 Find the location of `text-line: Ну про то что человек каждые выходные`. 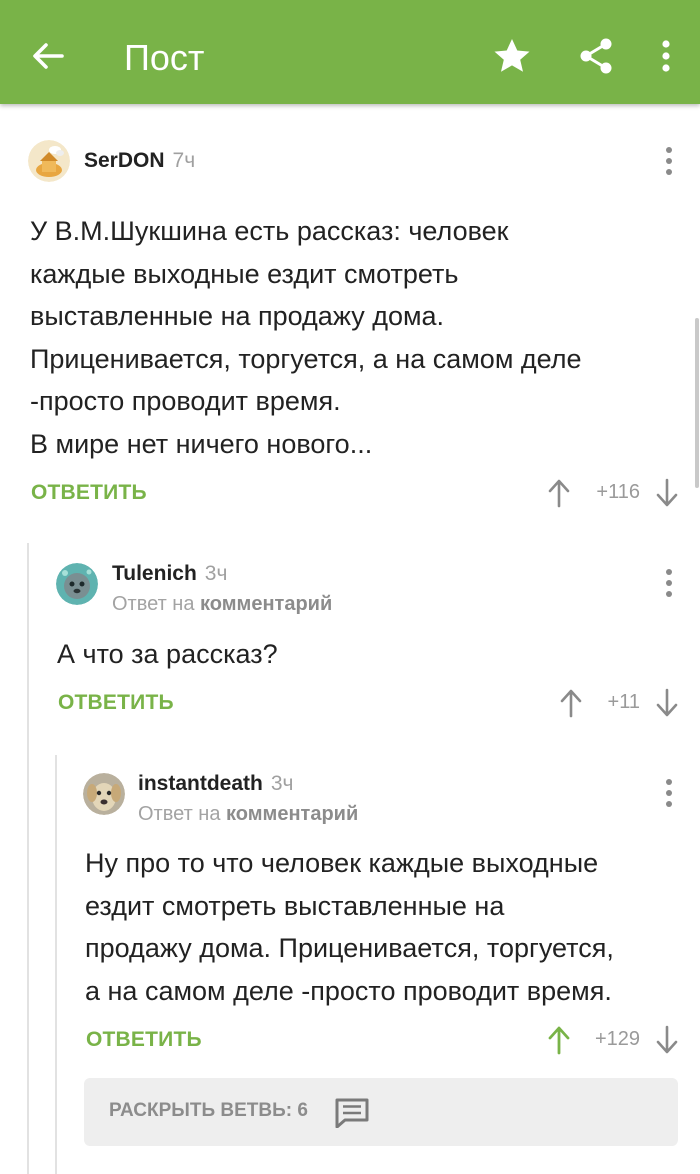

text-line: Ну про то что человек каждые выходные is located at coordinates (342, 863).